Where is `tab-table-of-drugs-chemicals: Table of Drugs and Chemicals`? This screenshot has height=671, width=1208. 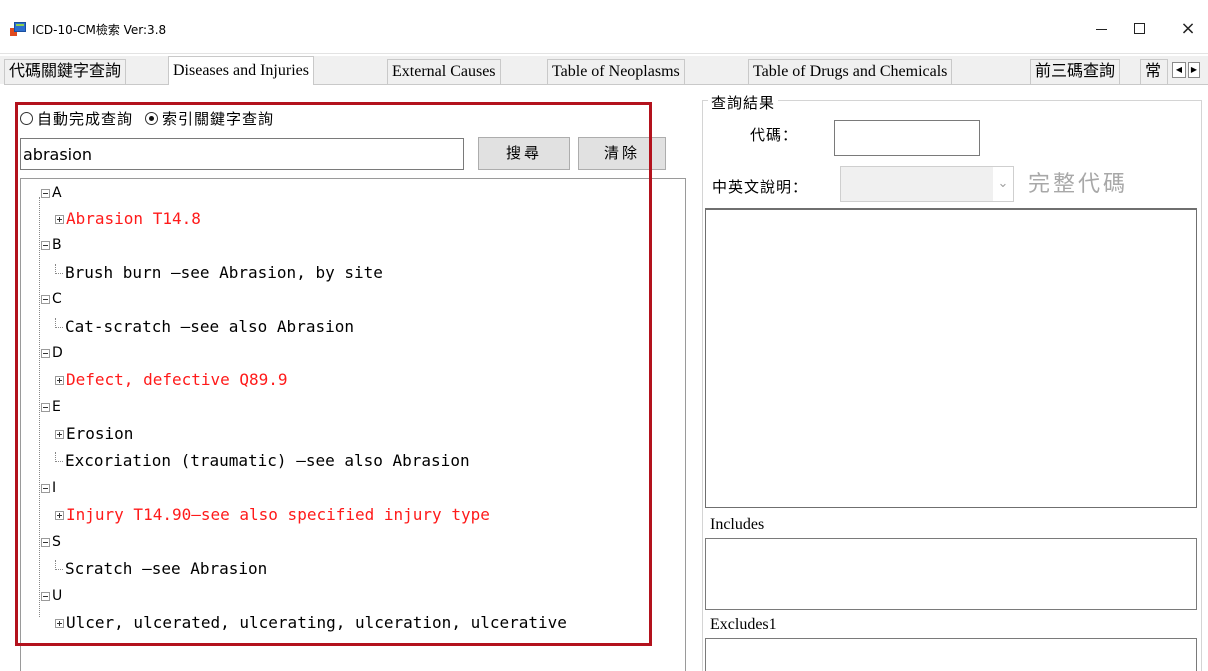
tab-table-of-drugs-chemicals: Table of Drugs and Chemicals is located at coordinates (850, 71).